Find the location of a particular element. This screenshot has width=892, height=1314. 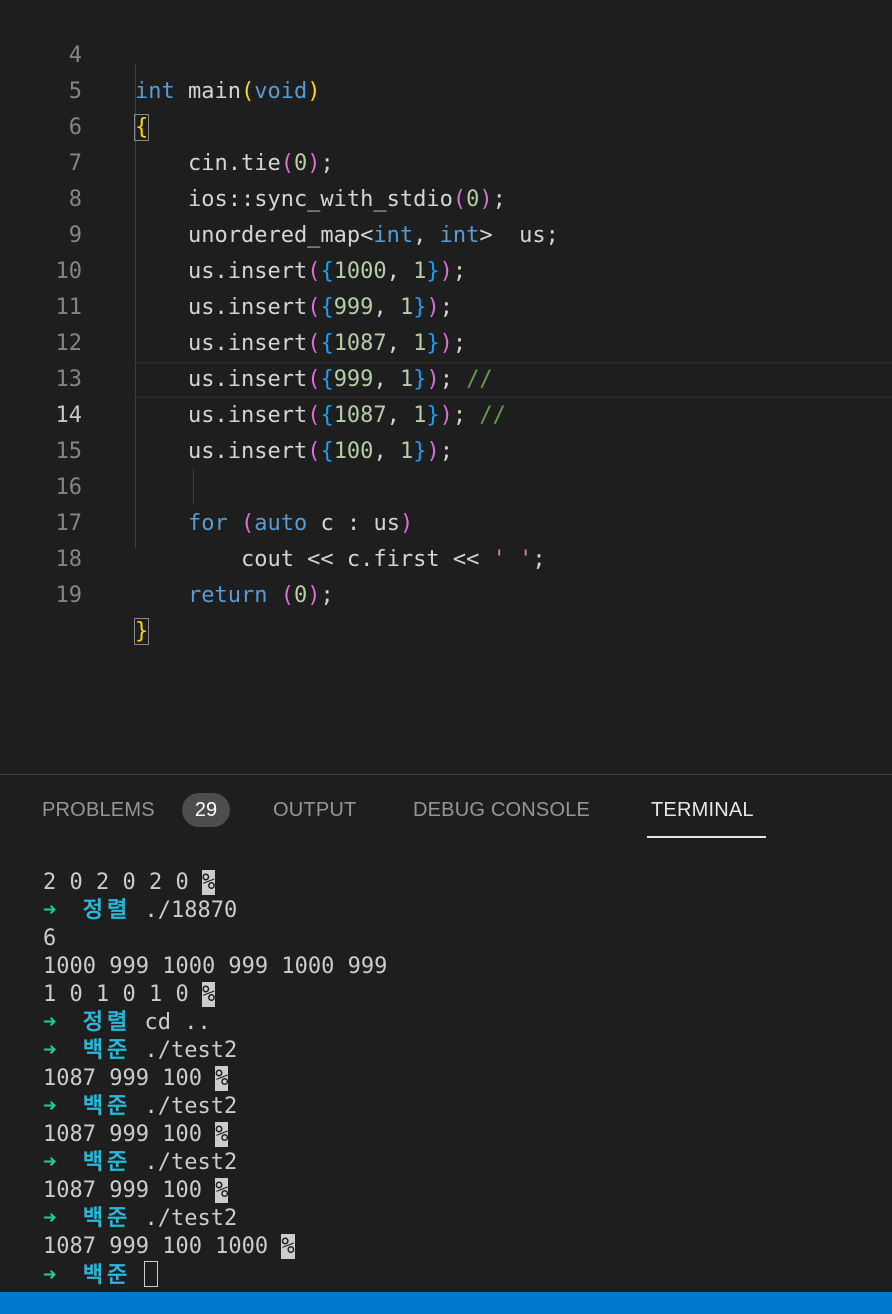

code-line: 8 unordered_map<int, int> us; is located at coordinates (446, 197).